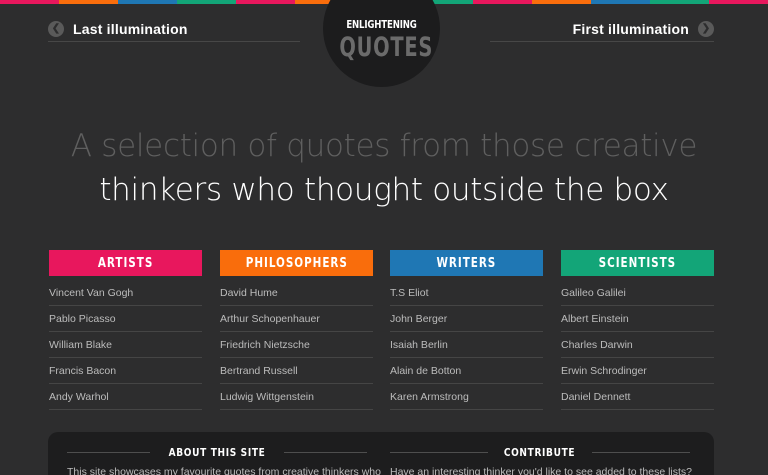  I want to click on about-title: ABOUT THIS SITE, so click(217, 452).